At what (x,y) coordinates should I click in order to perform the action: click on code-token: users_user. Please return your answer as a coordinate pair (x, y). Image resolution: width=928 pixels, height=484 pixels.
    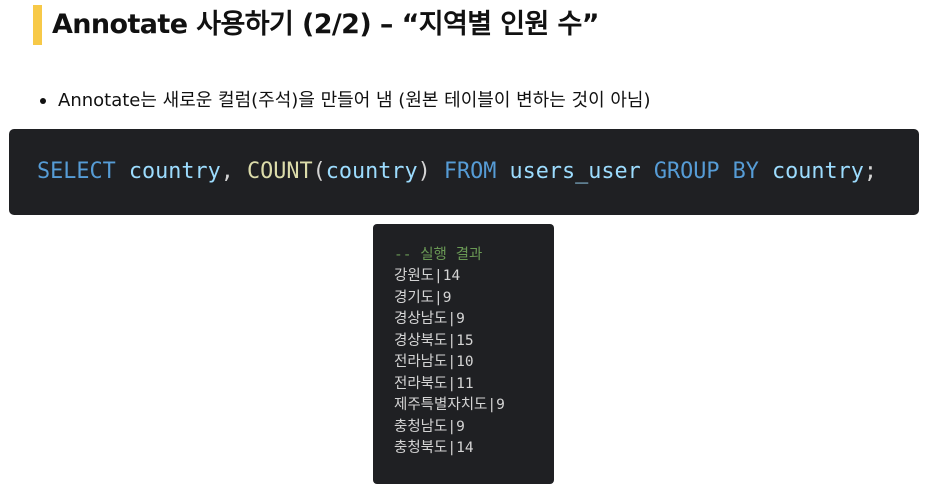
    Looking at the image, I should click on (575, 171).